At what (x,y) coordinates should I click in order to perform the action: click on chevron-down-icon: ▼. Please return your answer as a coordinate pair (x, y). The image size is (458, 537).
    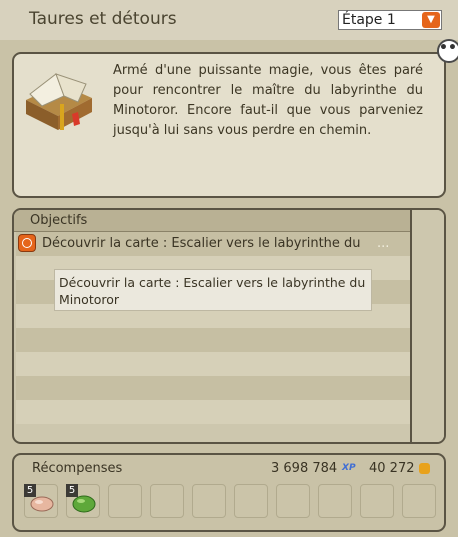
    Looking at the image, I should click on (431, 20).